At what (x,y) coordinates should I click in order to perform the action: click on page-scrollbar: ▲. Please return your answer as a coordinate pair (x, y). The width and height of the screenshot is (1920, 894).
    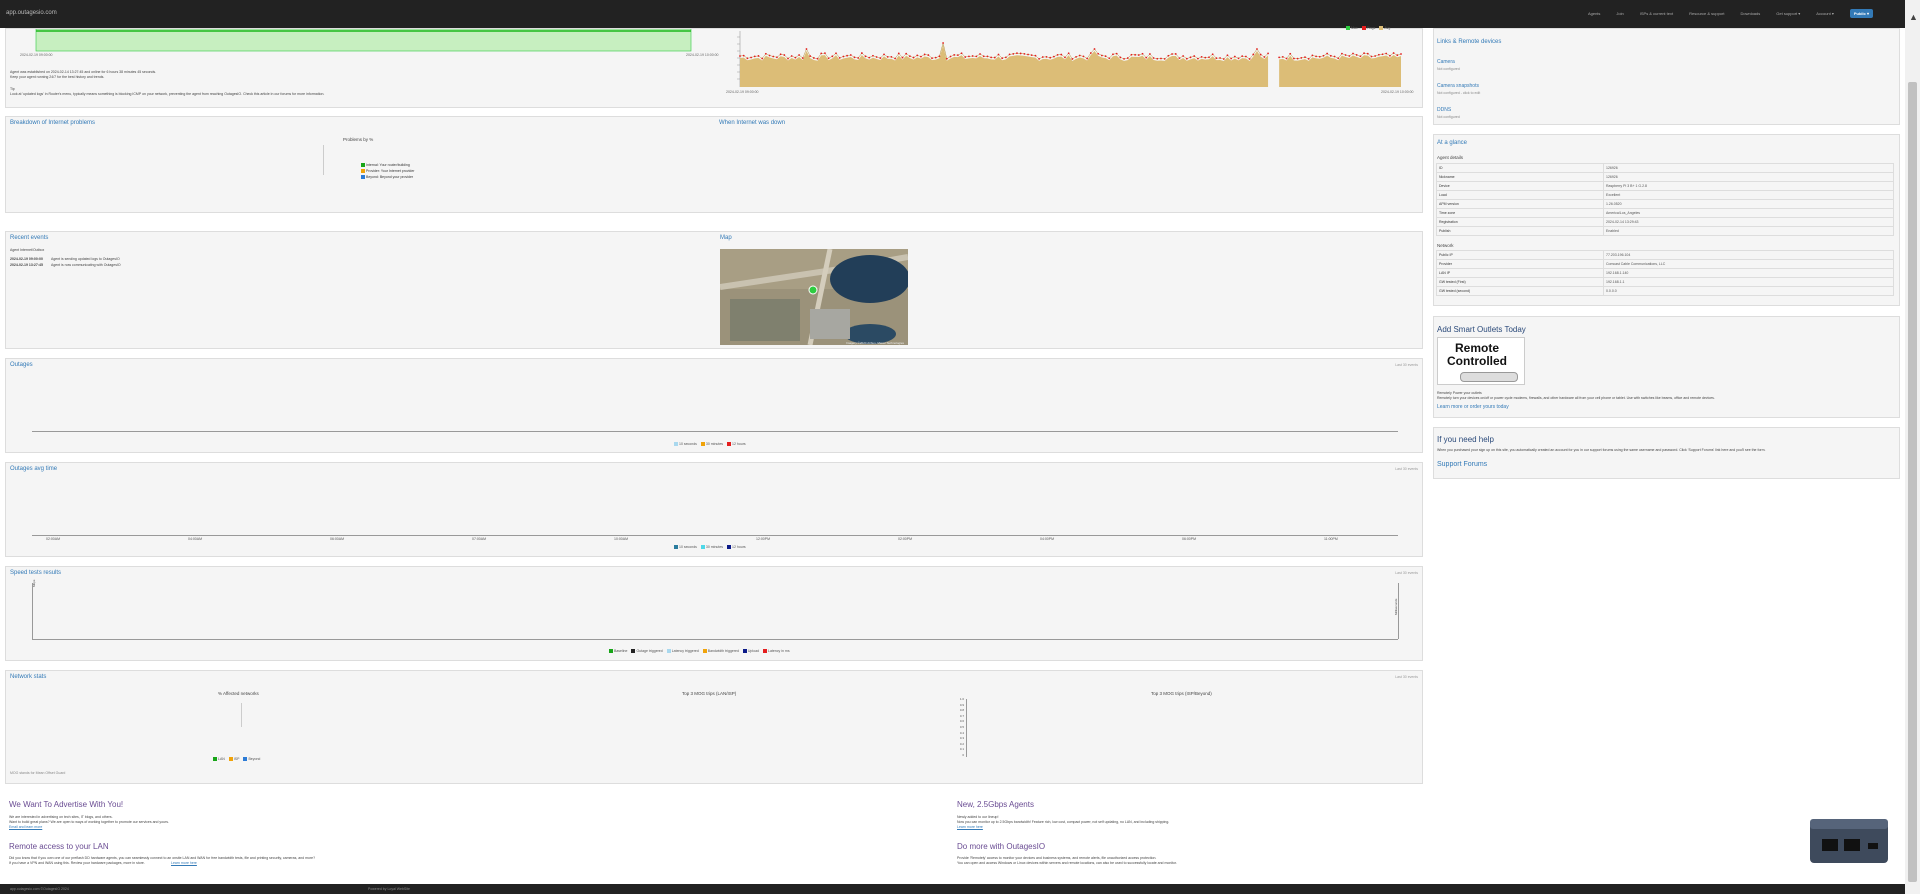
    Looking at the image, I should click on (1912, 447).